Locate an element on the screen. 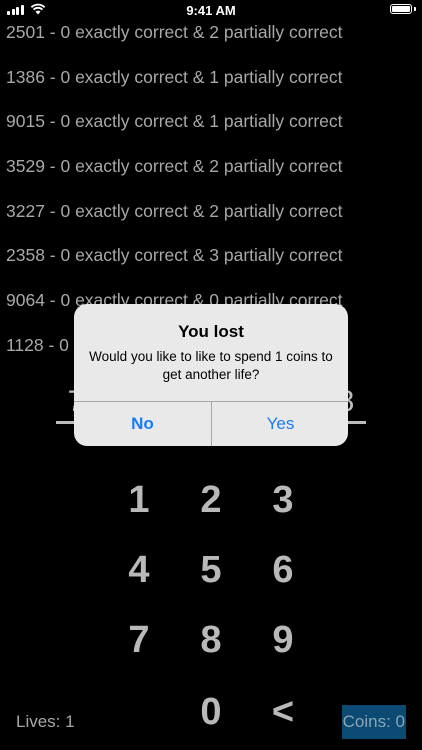  lives-label: Lives: 1 is located at coordinates (45, 721).